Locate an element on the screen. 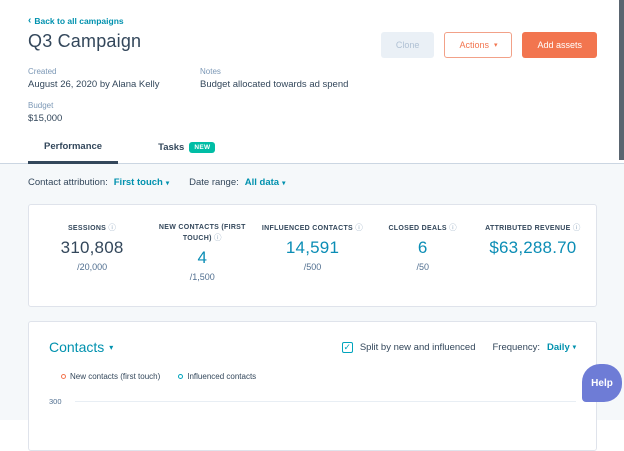 The height and width of the screenshot is (451, 624). stat-sessions-label: SESSIONS is located at coordinates (87, 228).